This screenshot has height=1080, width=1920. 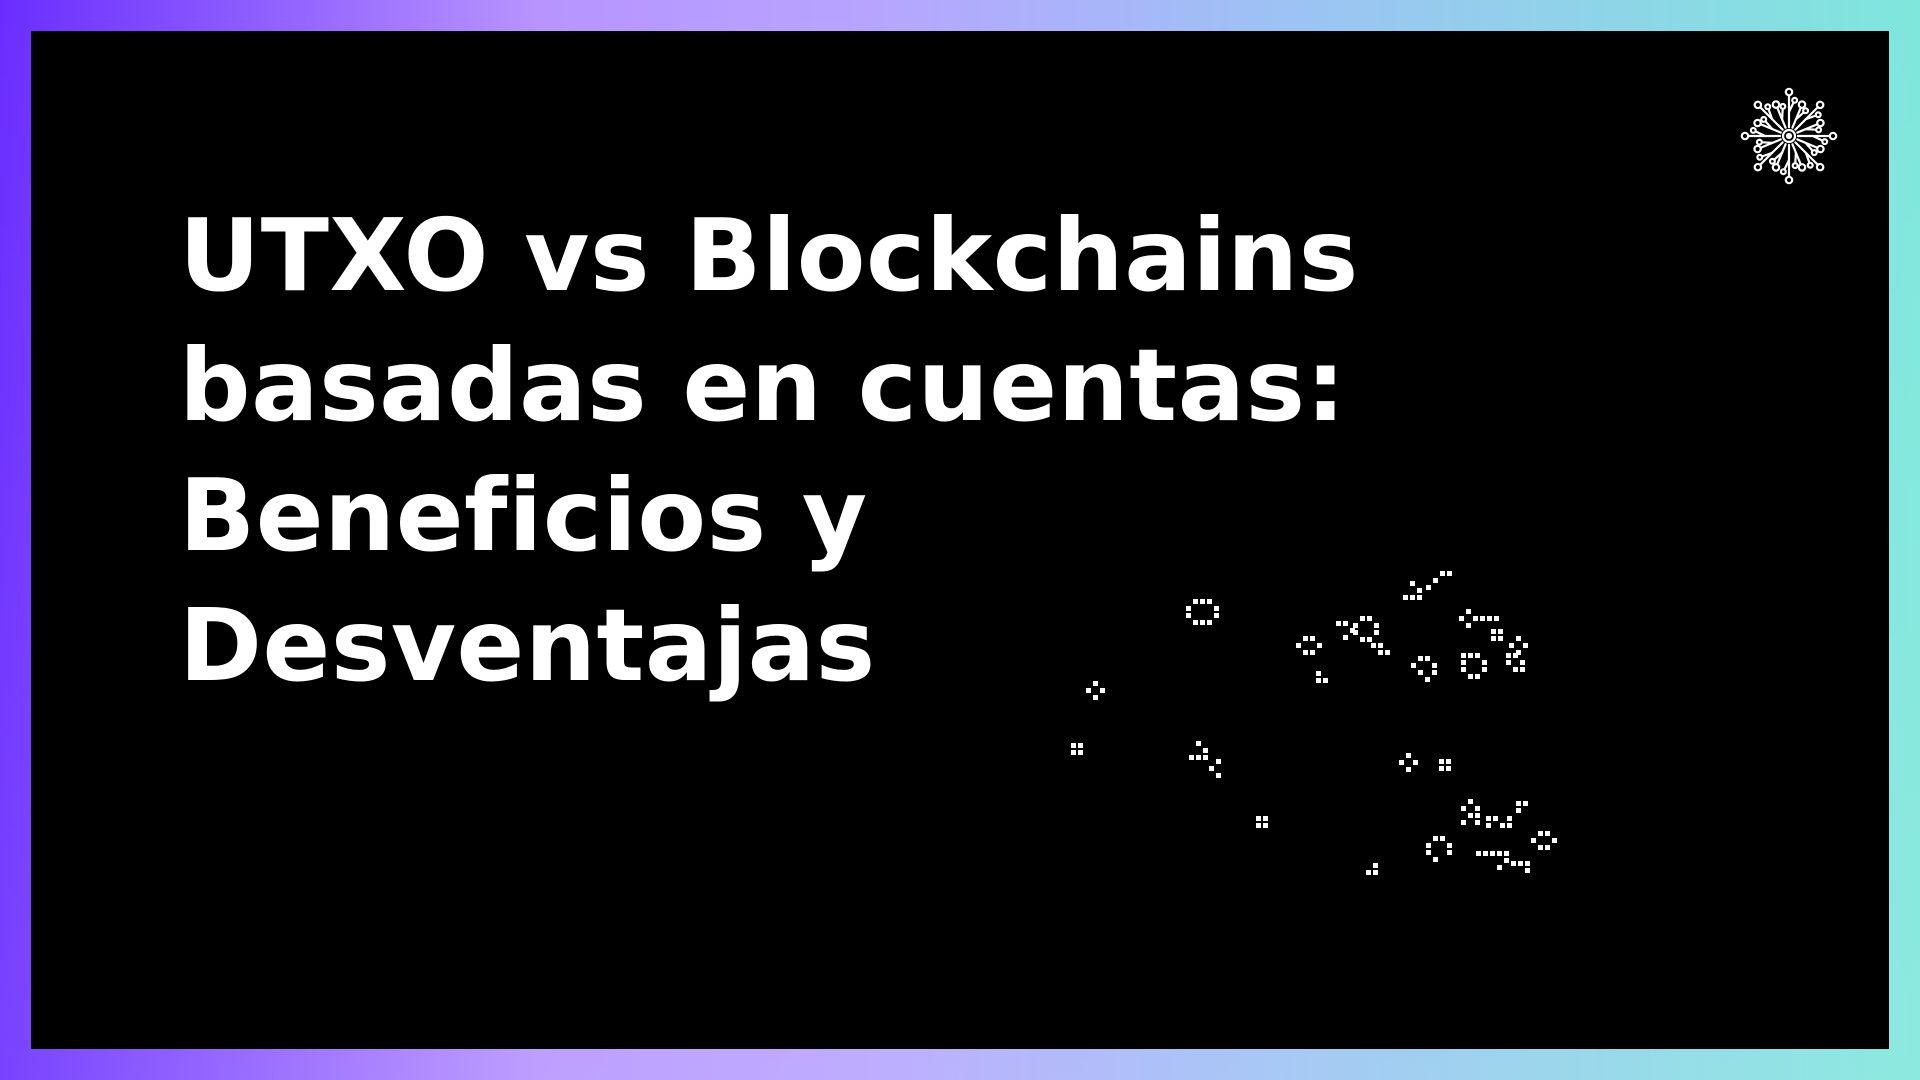 I want to click on title-line-2: basadas en cuentas:, so click(x=763, y=385).